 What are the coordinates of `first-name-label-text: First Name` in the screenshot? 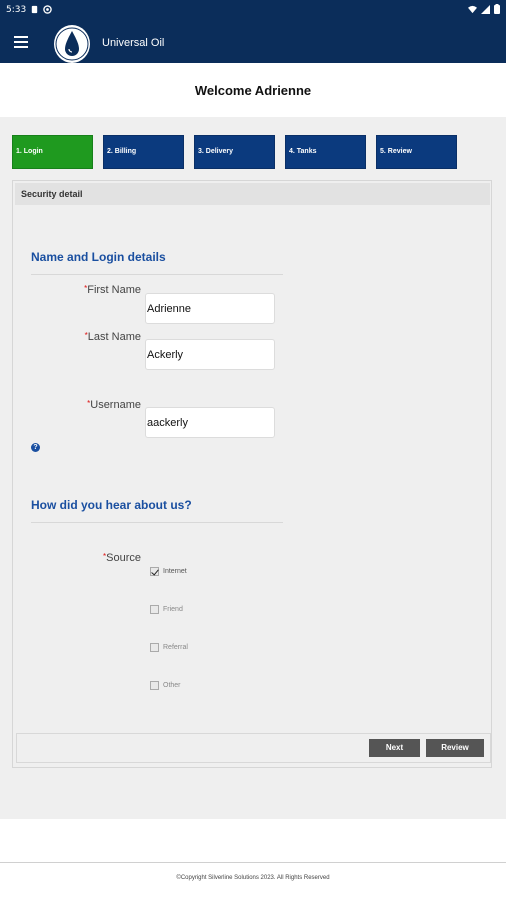 It's located at (114, 290).